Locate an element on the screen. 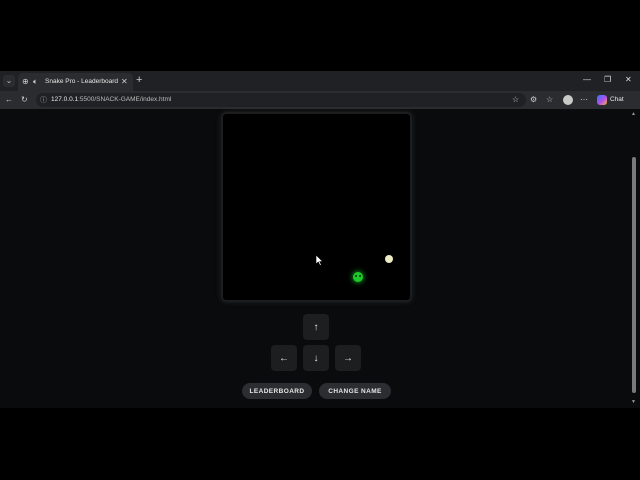  back-icon: ← is located at coordinates (9, 100).